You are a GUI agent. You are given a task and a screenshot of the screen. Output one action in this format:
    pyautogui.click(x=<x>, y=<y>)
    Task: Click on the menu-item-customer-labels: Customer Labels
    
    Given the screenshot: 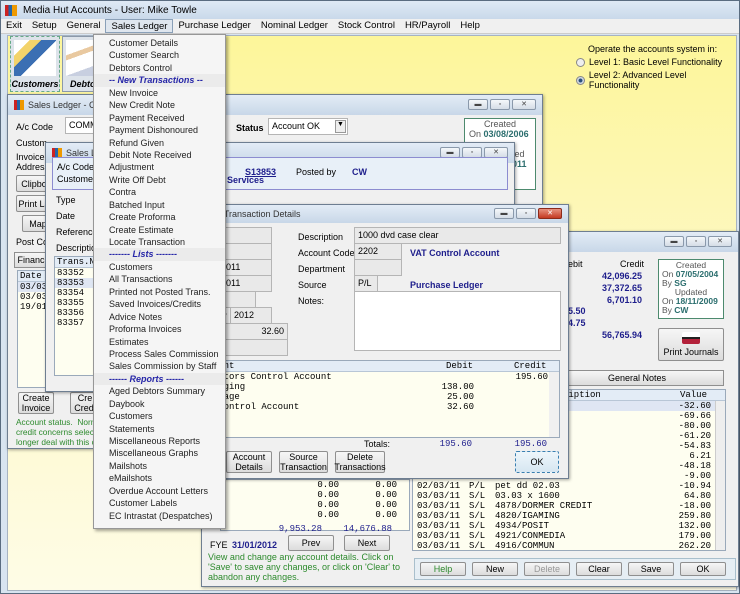 What is the action you would take?
    pyautogui.click(x=159, y=503)
    